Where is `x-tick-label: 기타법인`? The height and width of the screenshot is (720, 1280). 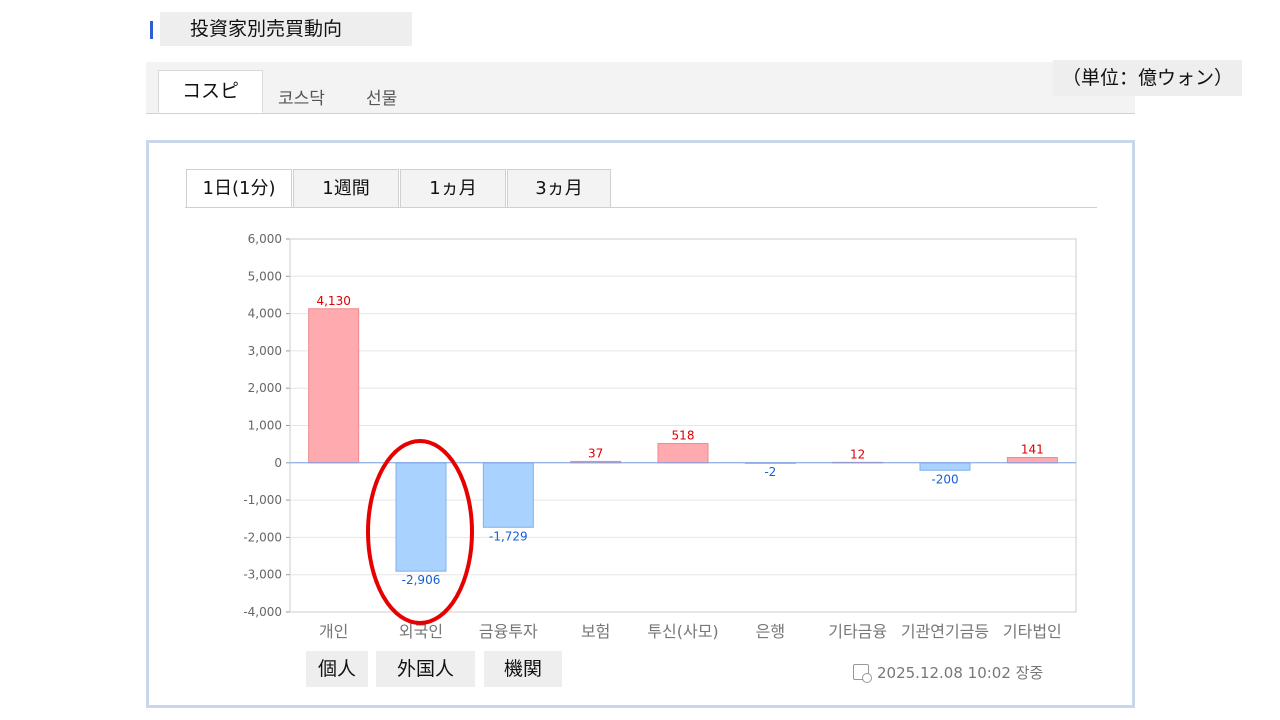 x-tick-label: 기타법인 is located at coordinates (1032, 631).